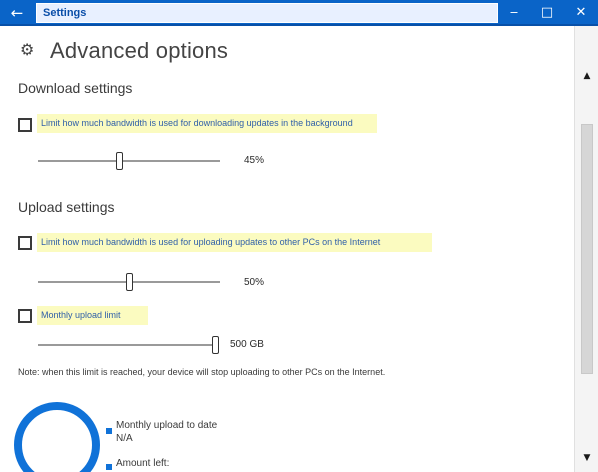  I want to click on limit-upload-checkbox, so click(25, 243).